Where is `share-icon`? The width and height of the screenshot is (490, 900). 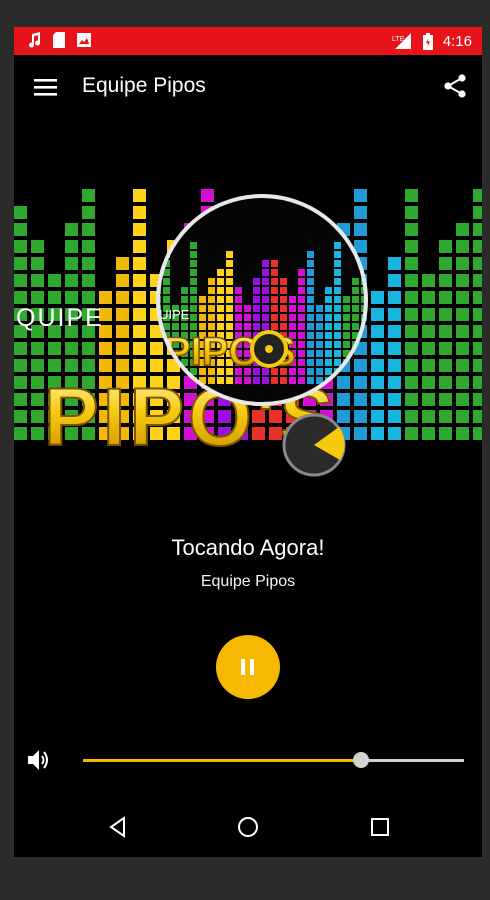 share-icon is located at coordinates (455, 86).